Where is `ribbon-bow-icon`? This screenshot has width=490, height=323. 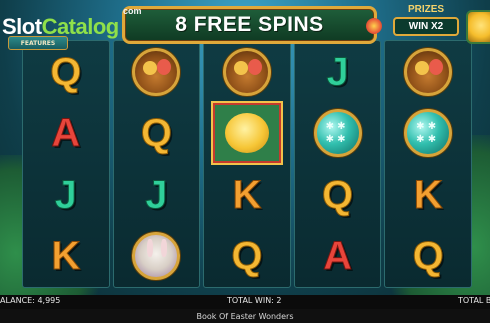 ribbon-bow-icon is located at coordinates (374, 26).